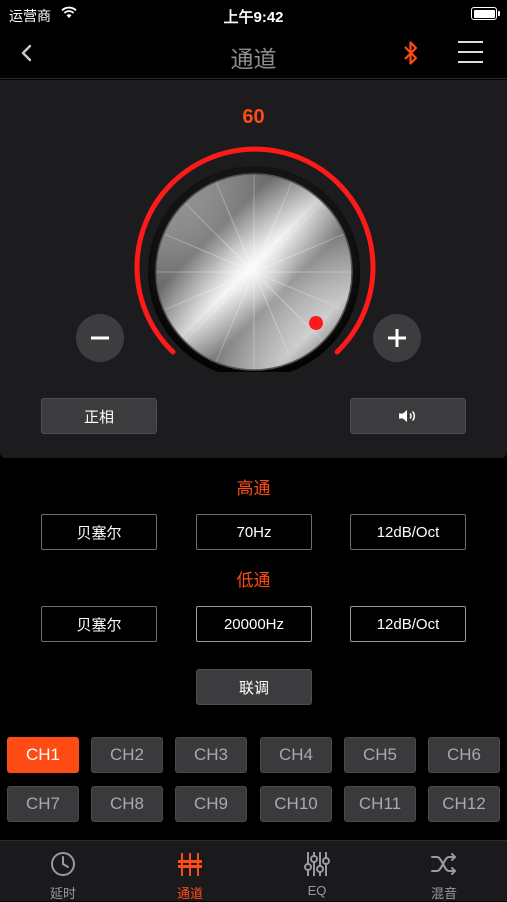  I want to click on highpass-label: 高通, so click(253, 488).